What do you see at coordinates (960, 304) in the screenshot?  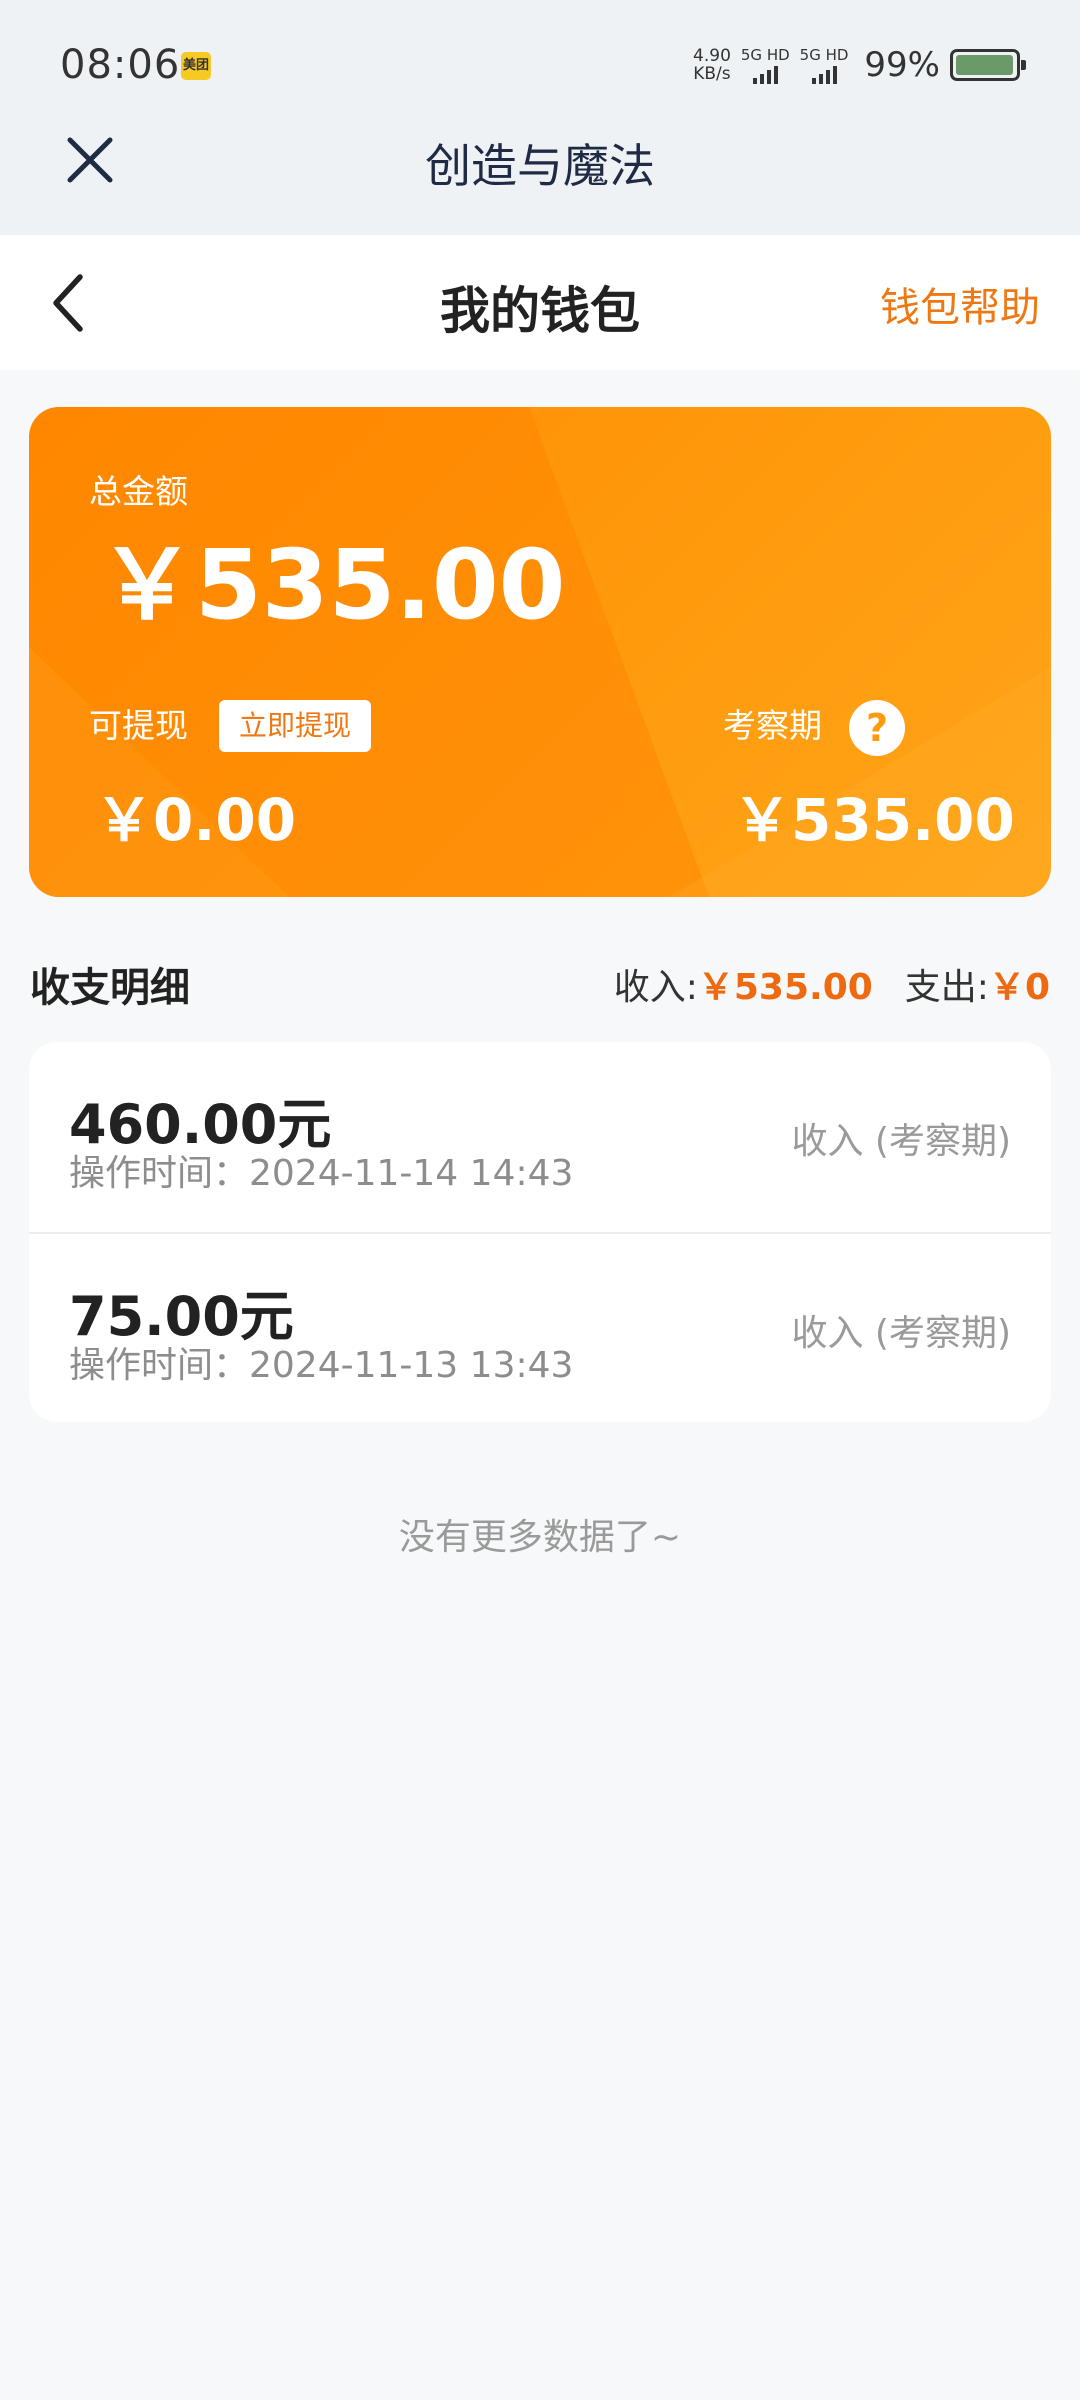 I see `wallet-help-link: 钱包帮助` at bounding box center [960, 304].